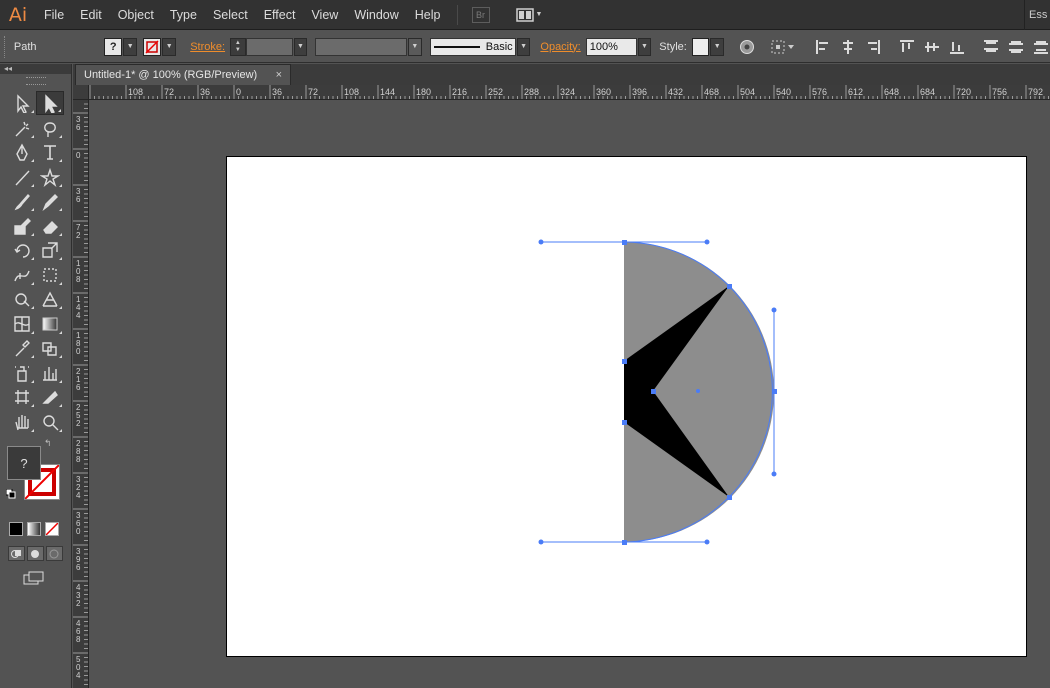  What do you see at coordinates (611, 46) in the screenshot?
I see `opacity-field: 100%` at bounding box center [611, 46].